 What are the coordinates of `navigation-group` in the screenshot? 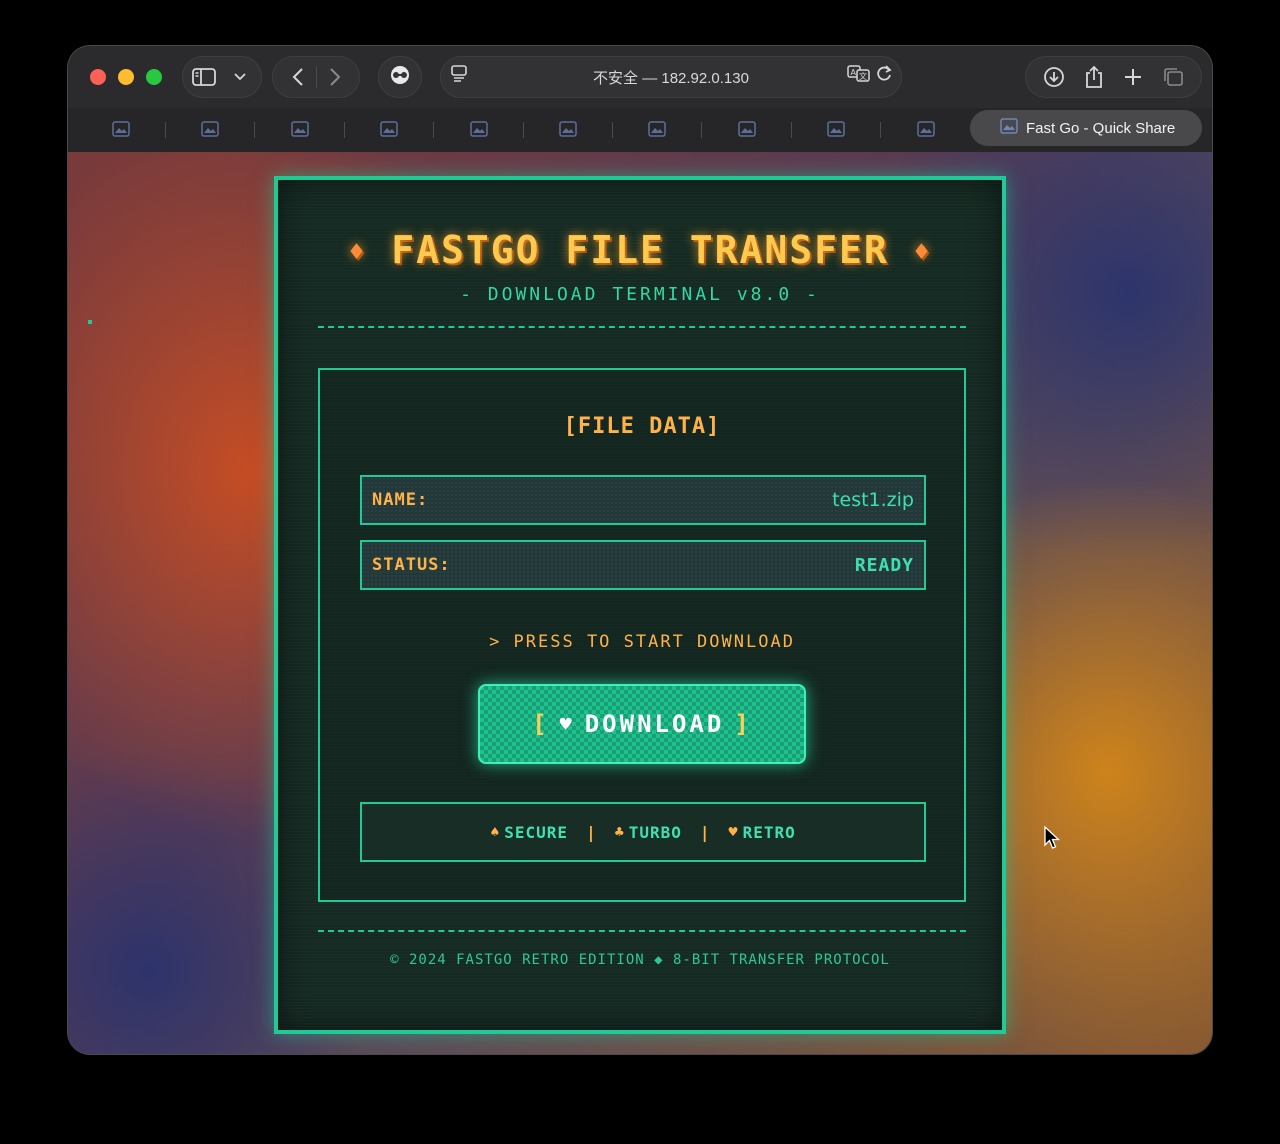 It's located at (316, 77).